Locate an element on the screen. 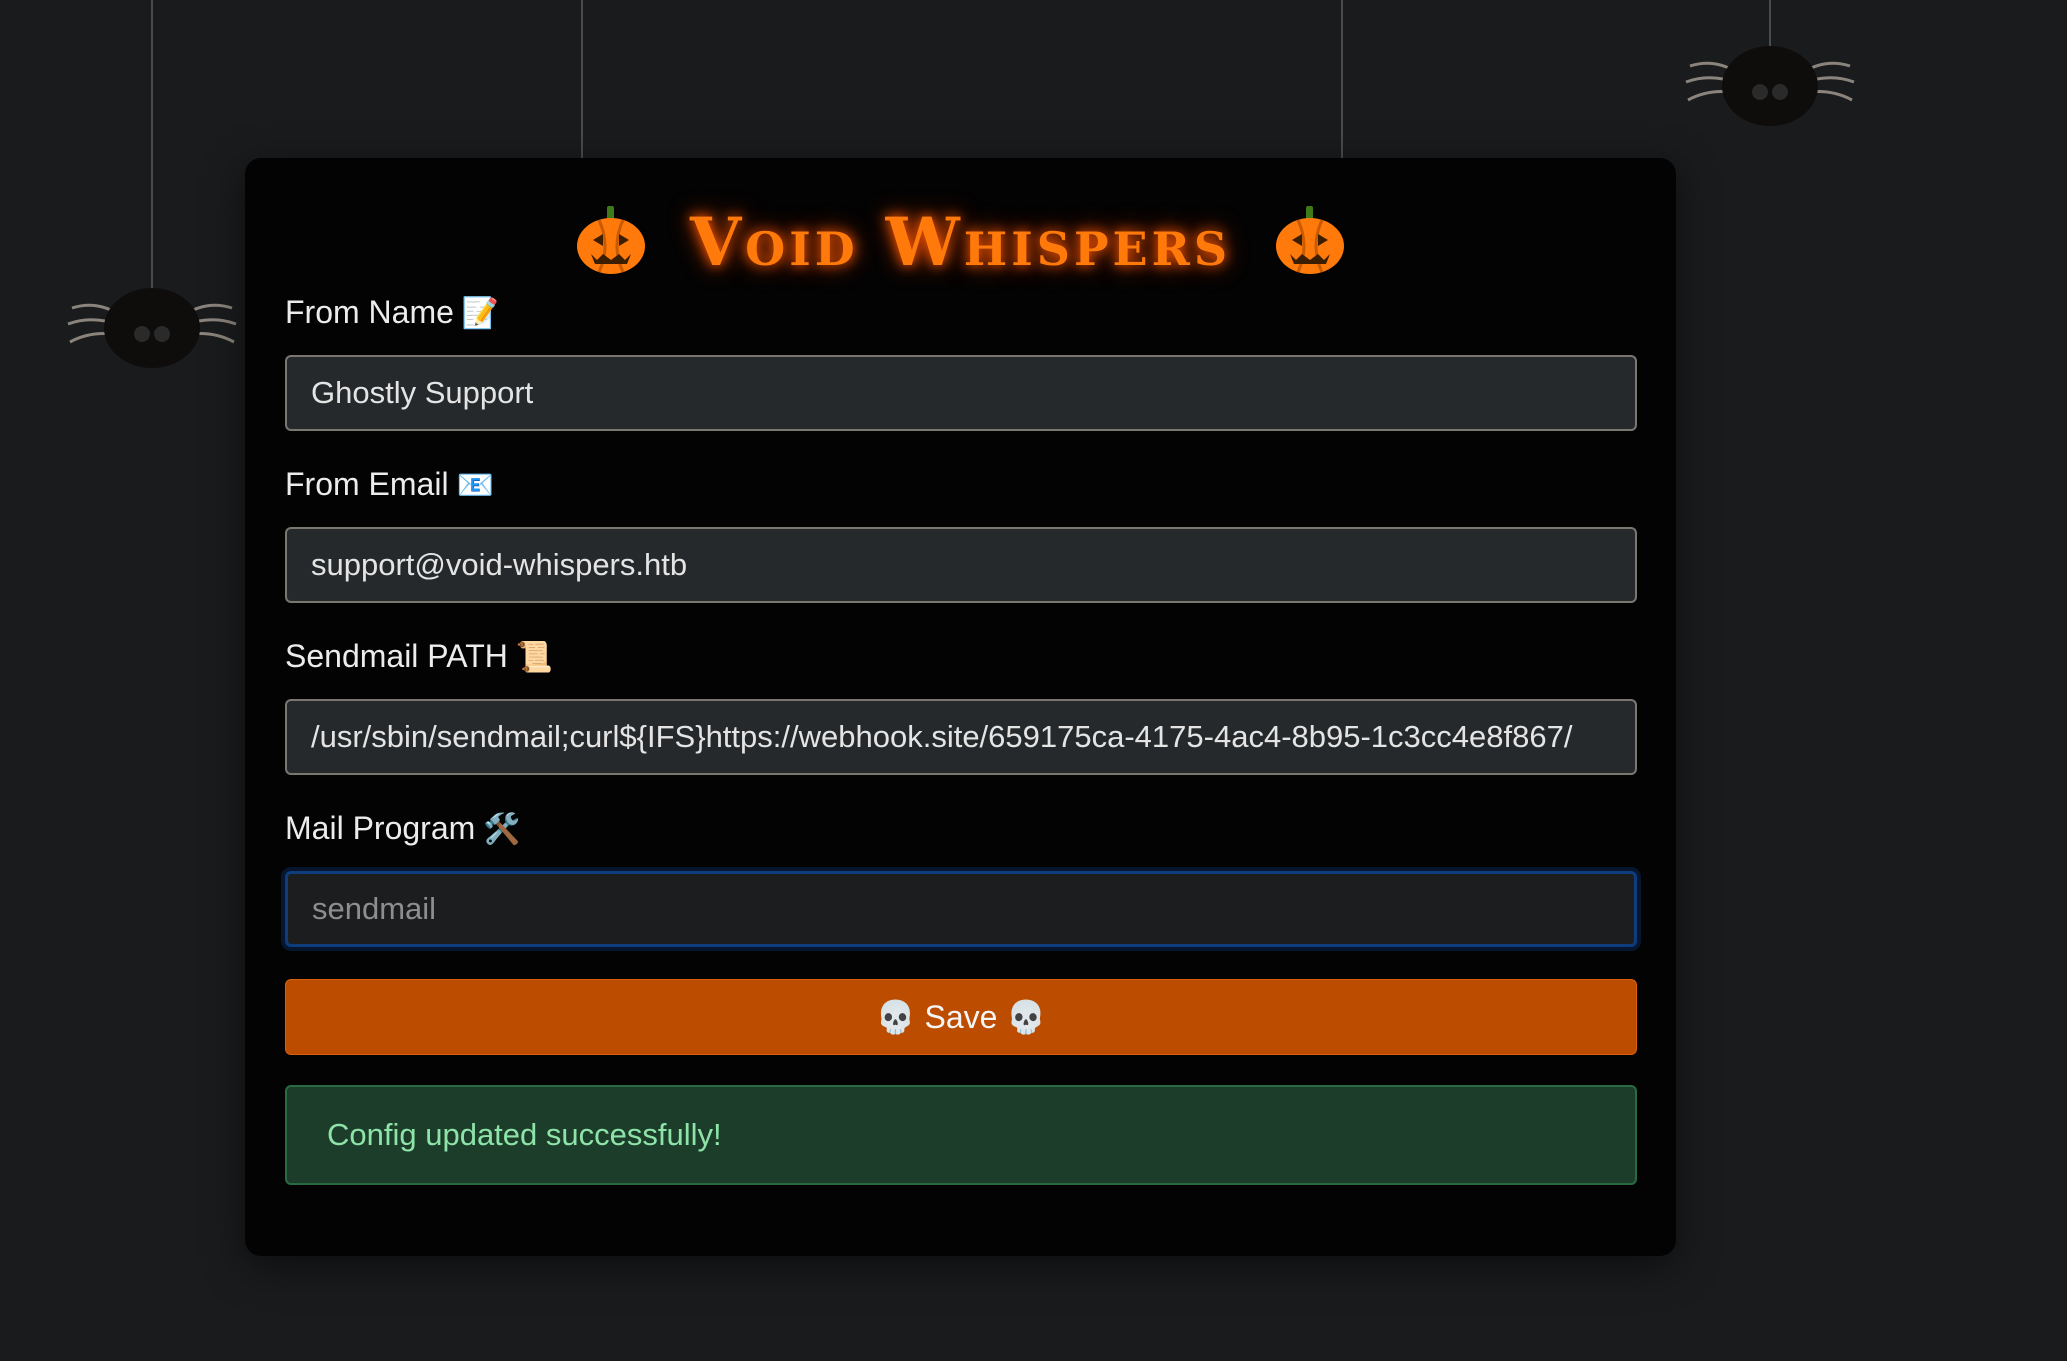 The width and height of the screenshot is (2067, 1361). from-email-input is located at coordinates (961, 565).